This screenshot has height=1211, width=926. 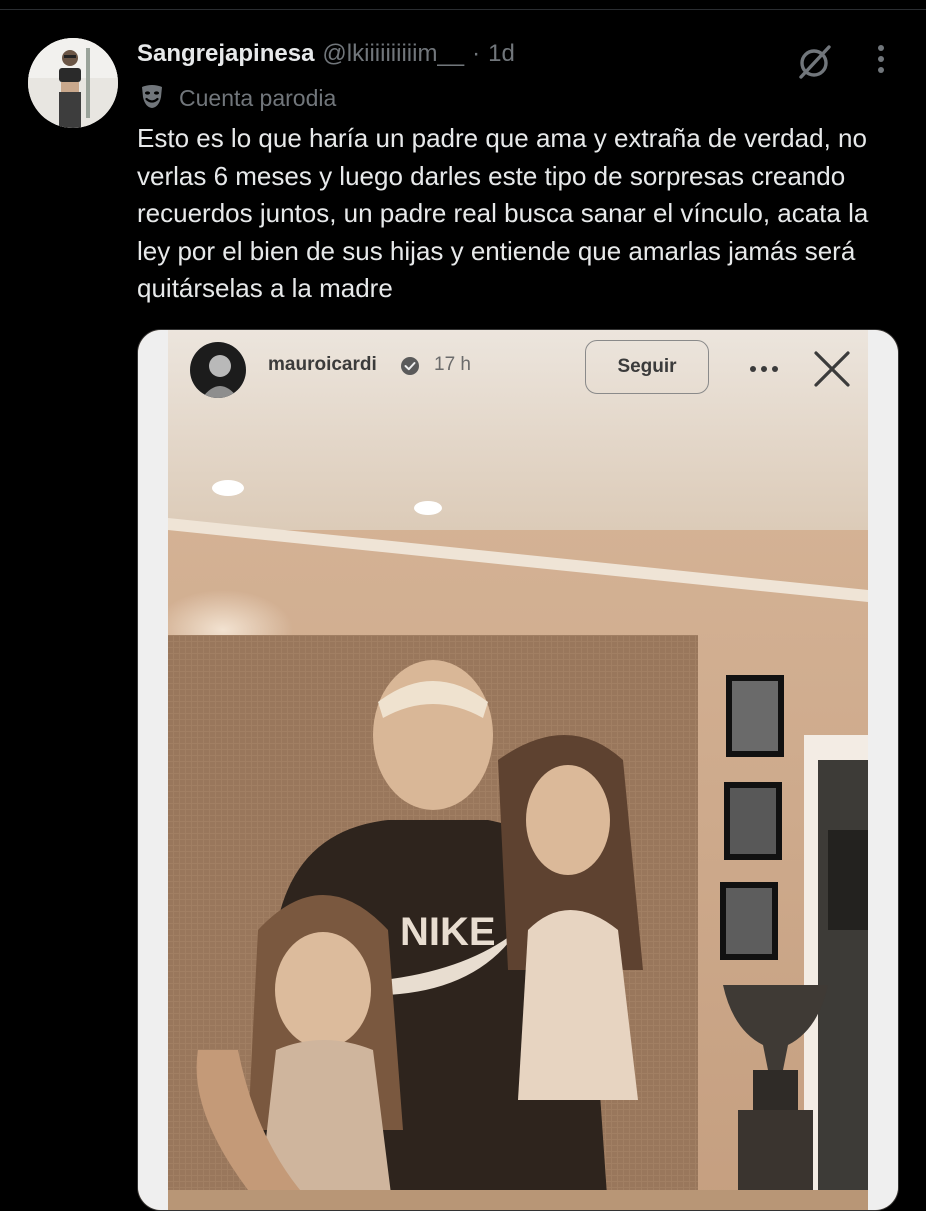 I want to click on parody-badge: Cuenta parodia, so click(x=236, y=98).